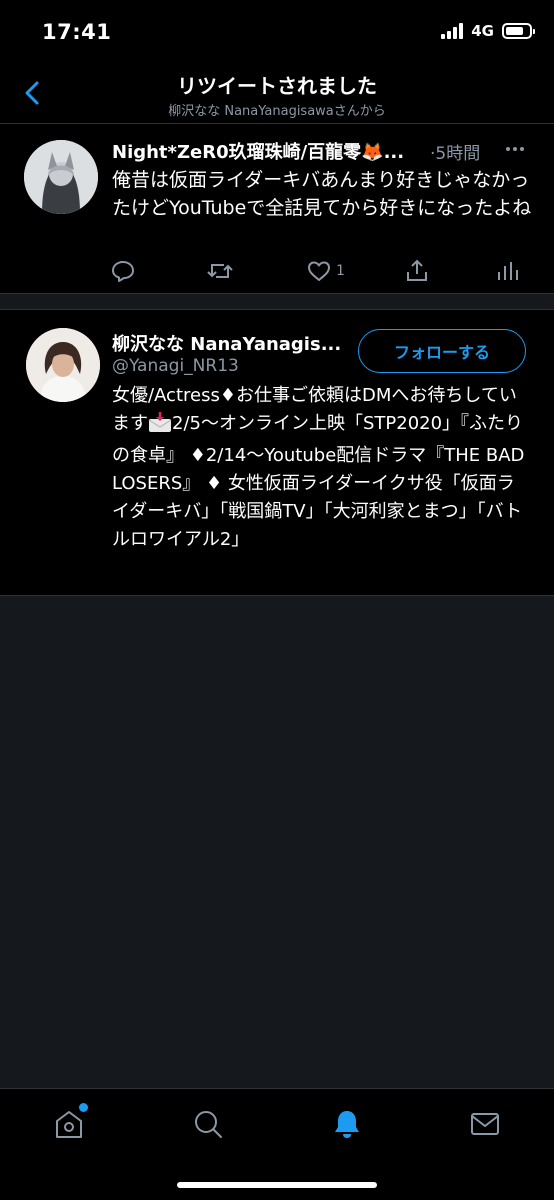 This screenshot has width=554, height=1200. I want to click on notification-dot, so click(83, 1107).